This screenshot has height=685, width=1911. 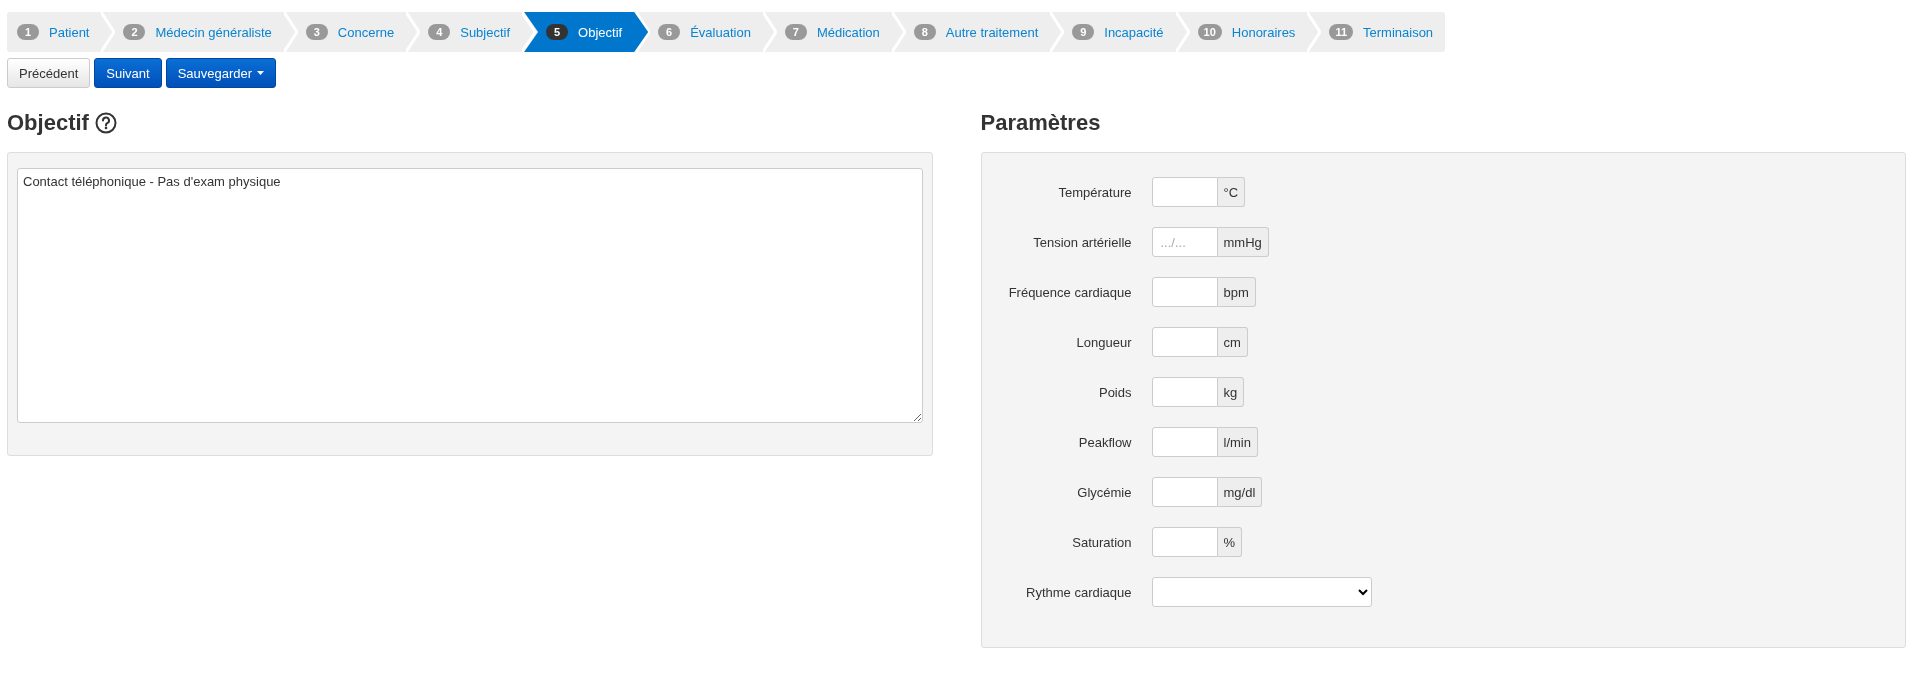 I want to click on field-label: Tension artérielle, so click(x=1082, y=242).